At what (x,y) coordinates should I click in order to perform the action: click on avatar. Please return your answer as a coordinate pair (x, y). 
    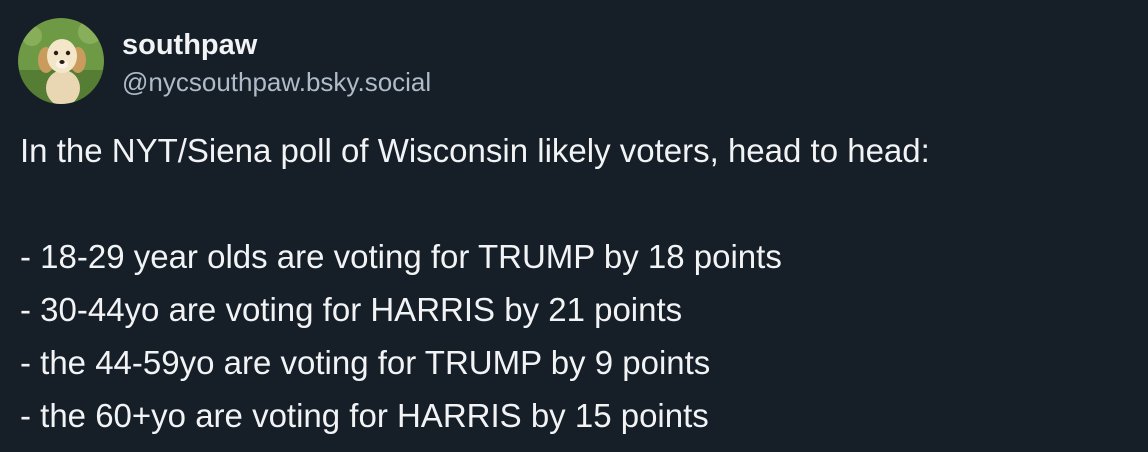
    Looking at the image, I should click on (61, 61).